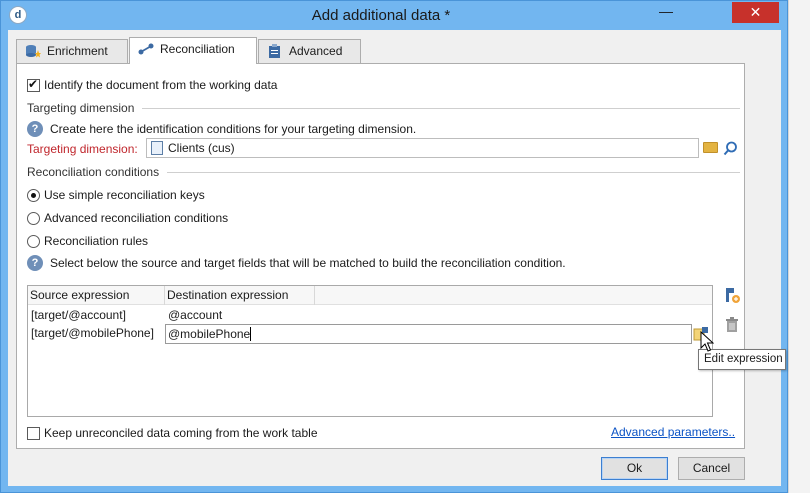 Image resolution: width=810 pixels, height=493 pixels. I want to click on table-row: [target/@mobilePhone], so click(91, 334).